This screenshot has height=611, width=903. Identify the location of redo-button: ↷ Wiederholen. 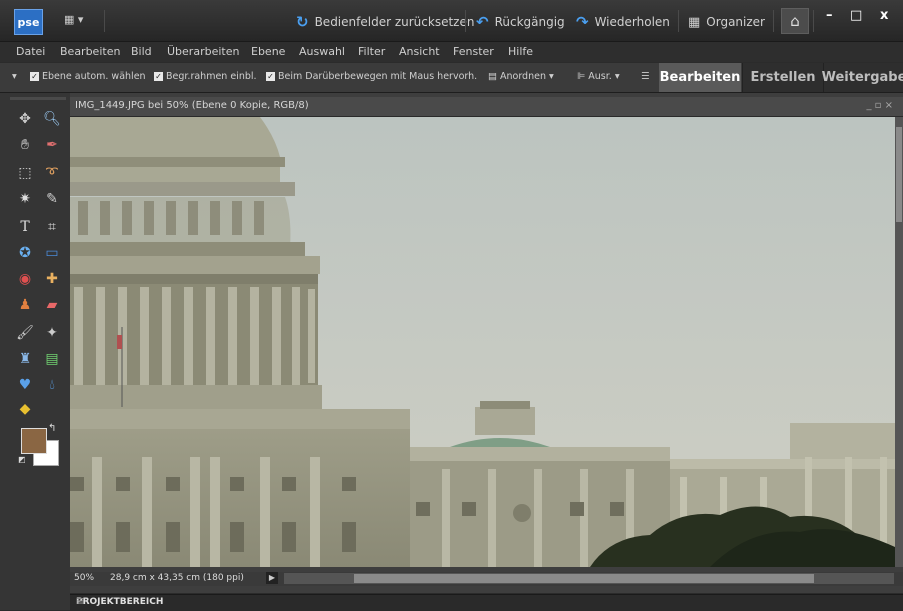
(623, 22).